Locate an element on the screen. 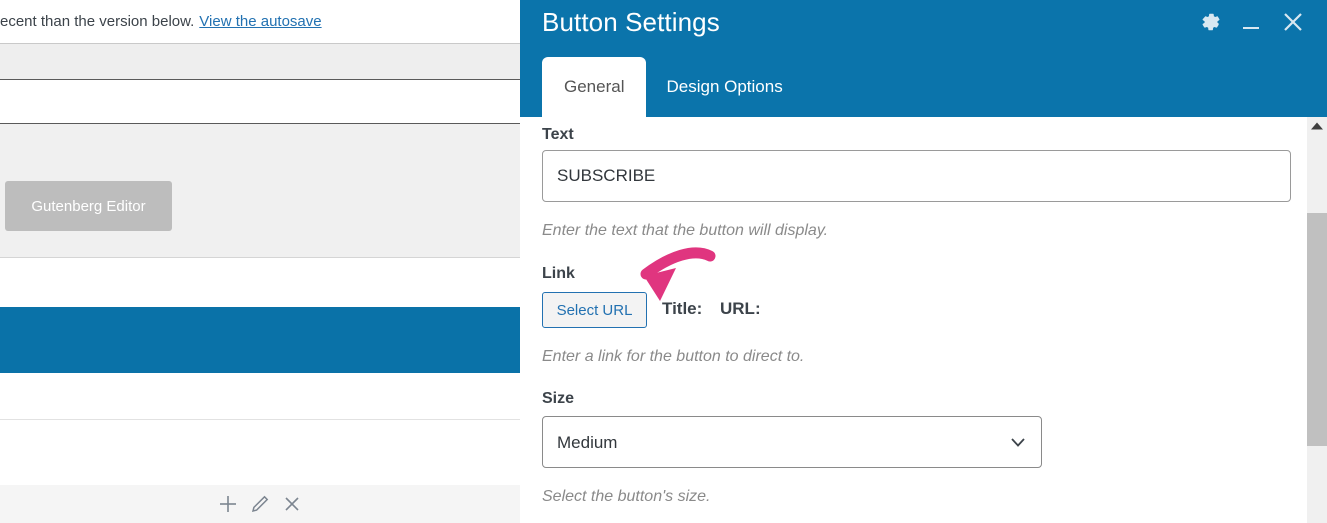  window-controls is located at coordinates (1252, 22).